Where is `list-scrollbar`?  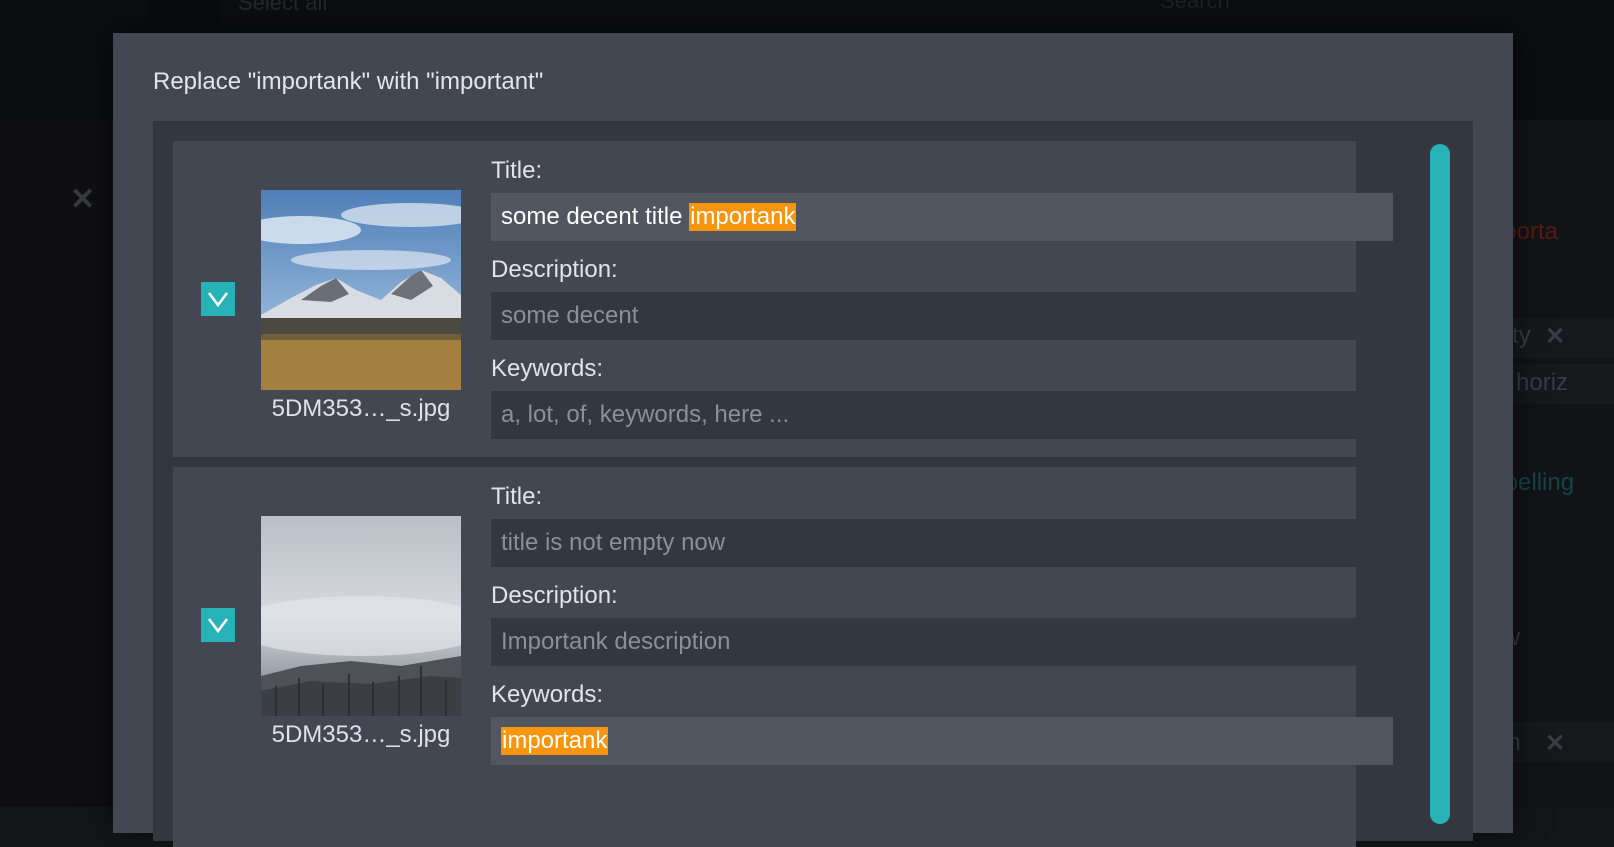 list-scrollbar is located at coordinates (1440, 484).